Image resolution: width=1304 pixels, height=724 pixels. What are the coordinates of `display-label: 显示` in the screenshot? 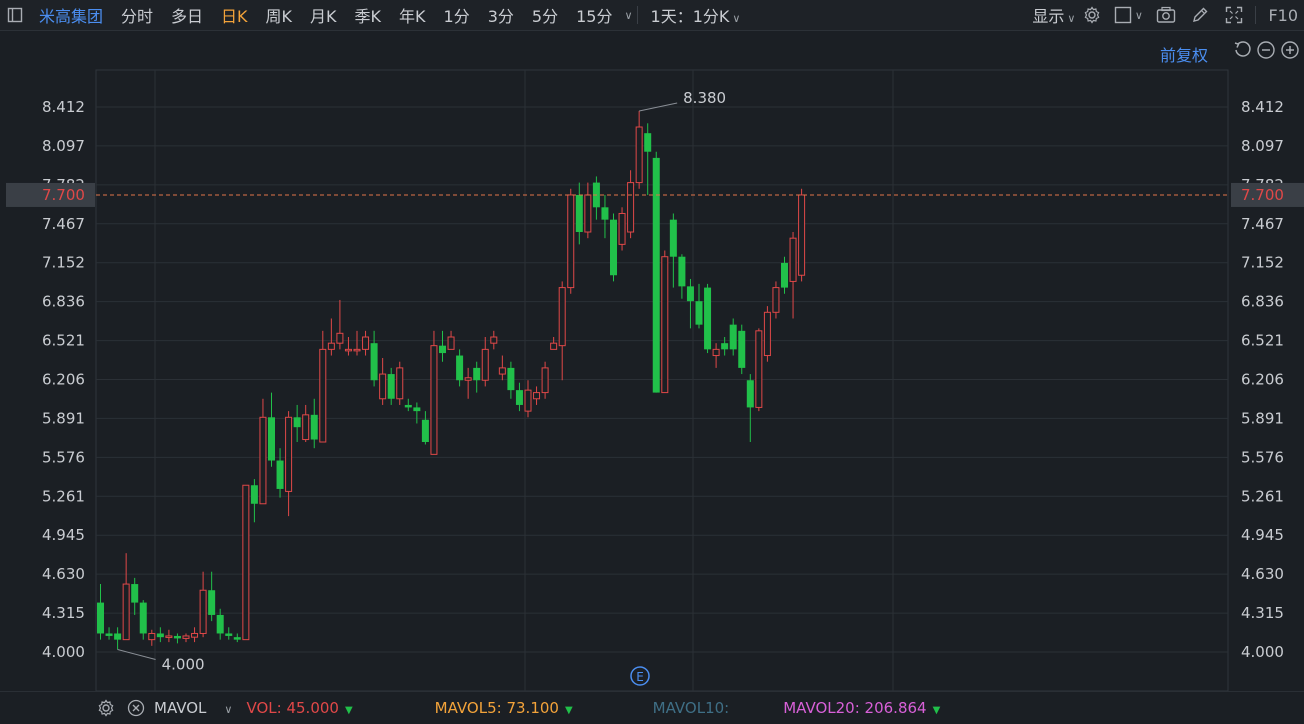 It's located at (1048, 16).